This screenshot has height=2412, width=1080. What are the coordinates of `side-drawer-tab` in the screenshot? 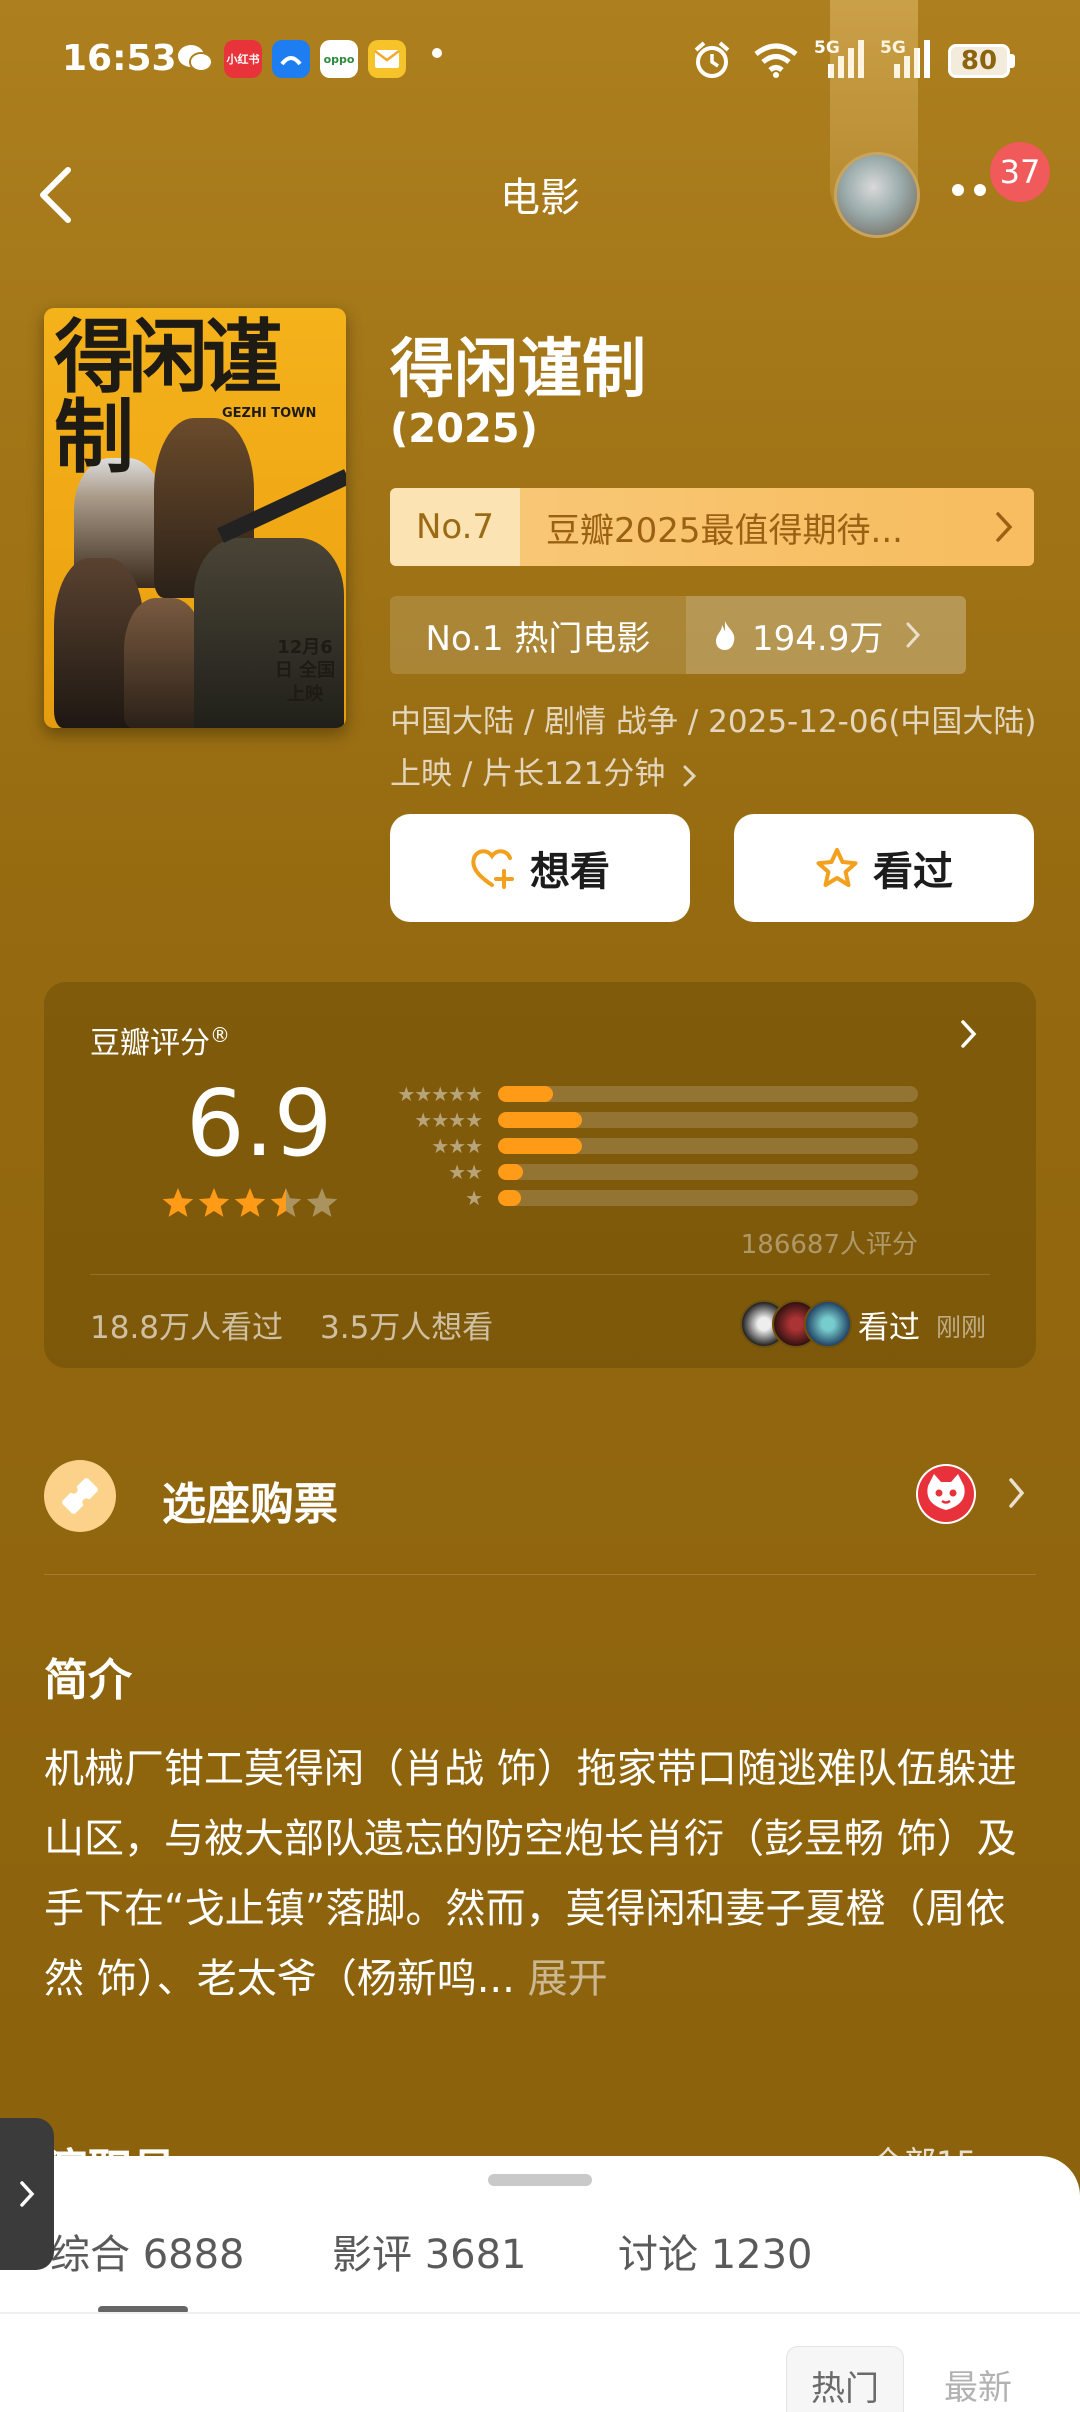 It's located at (27, 2194).